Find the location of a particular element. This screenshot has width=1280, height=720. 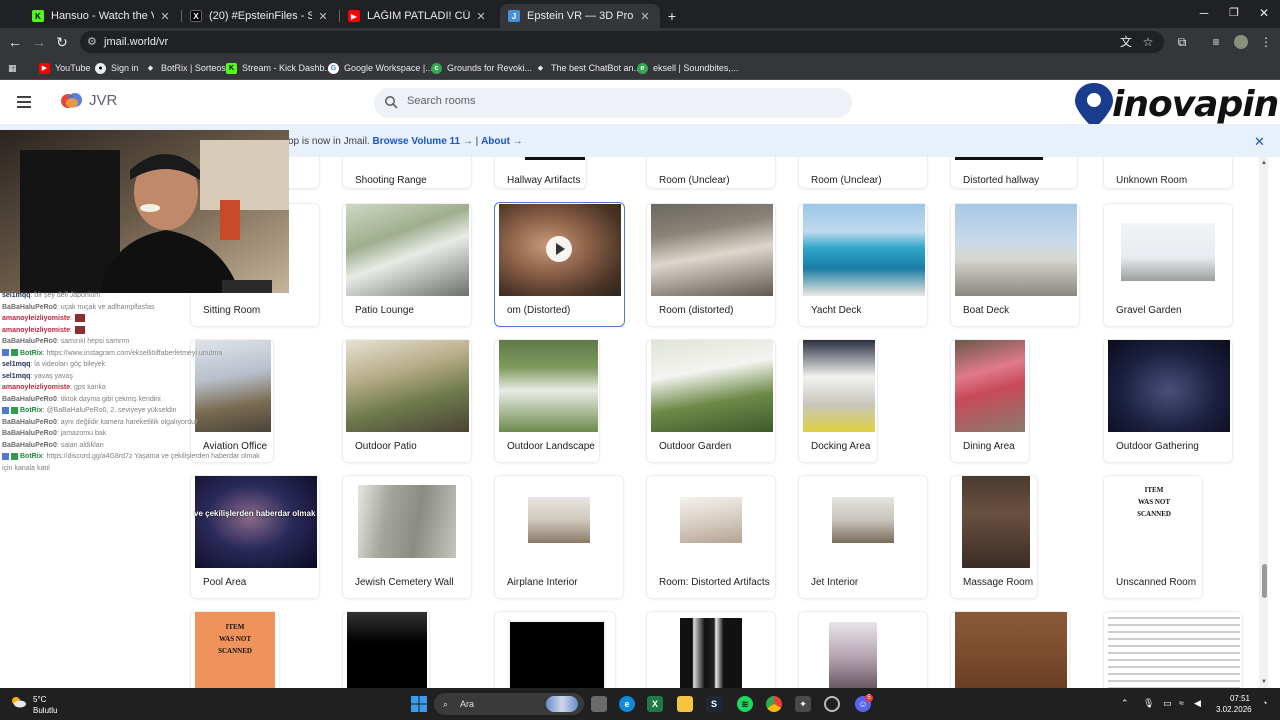

spotify-icon: ≋ is located at coordinates (745, 704).